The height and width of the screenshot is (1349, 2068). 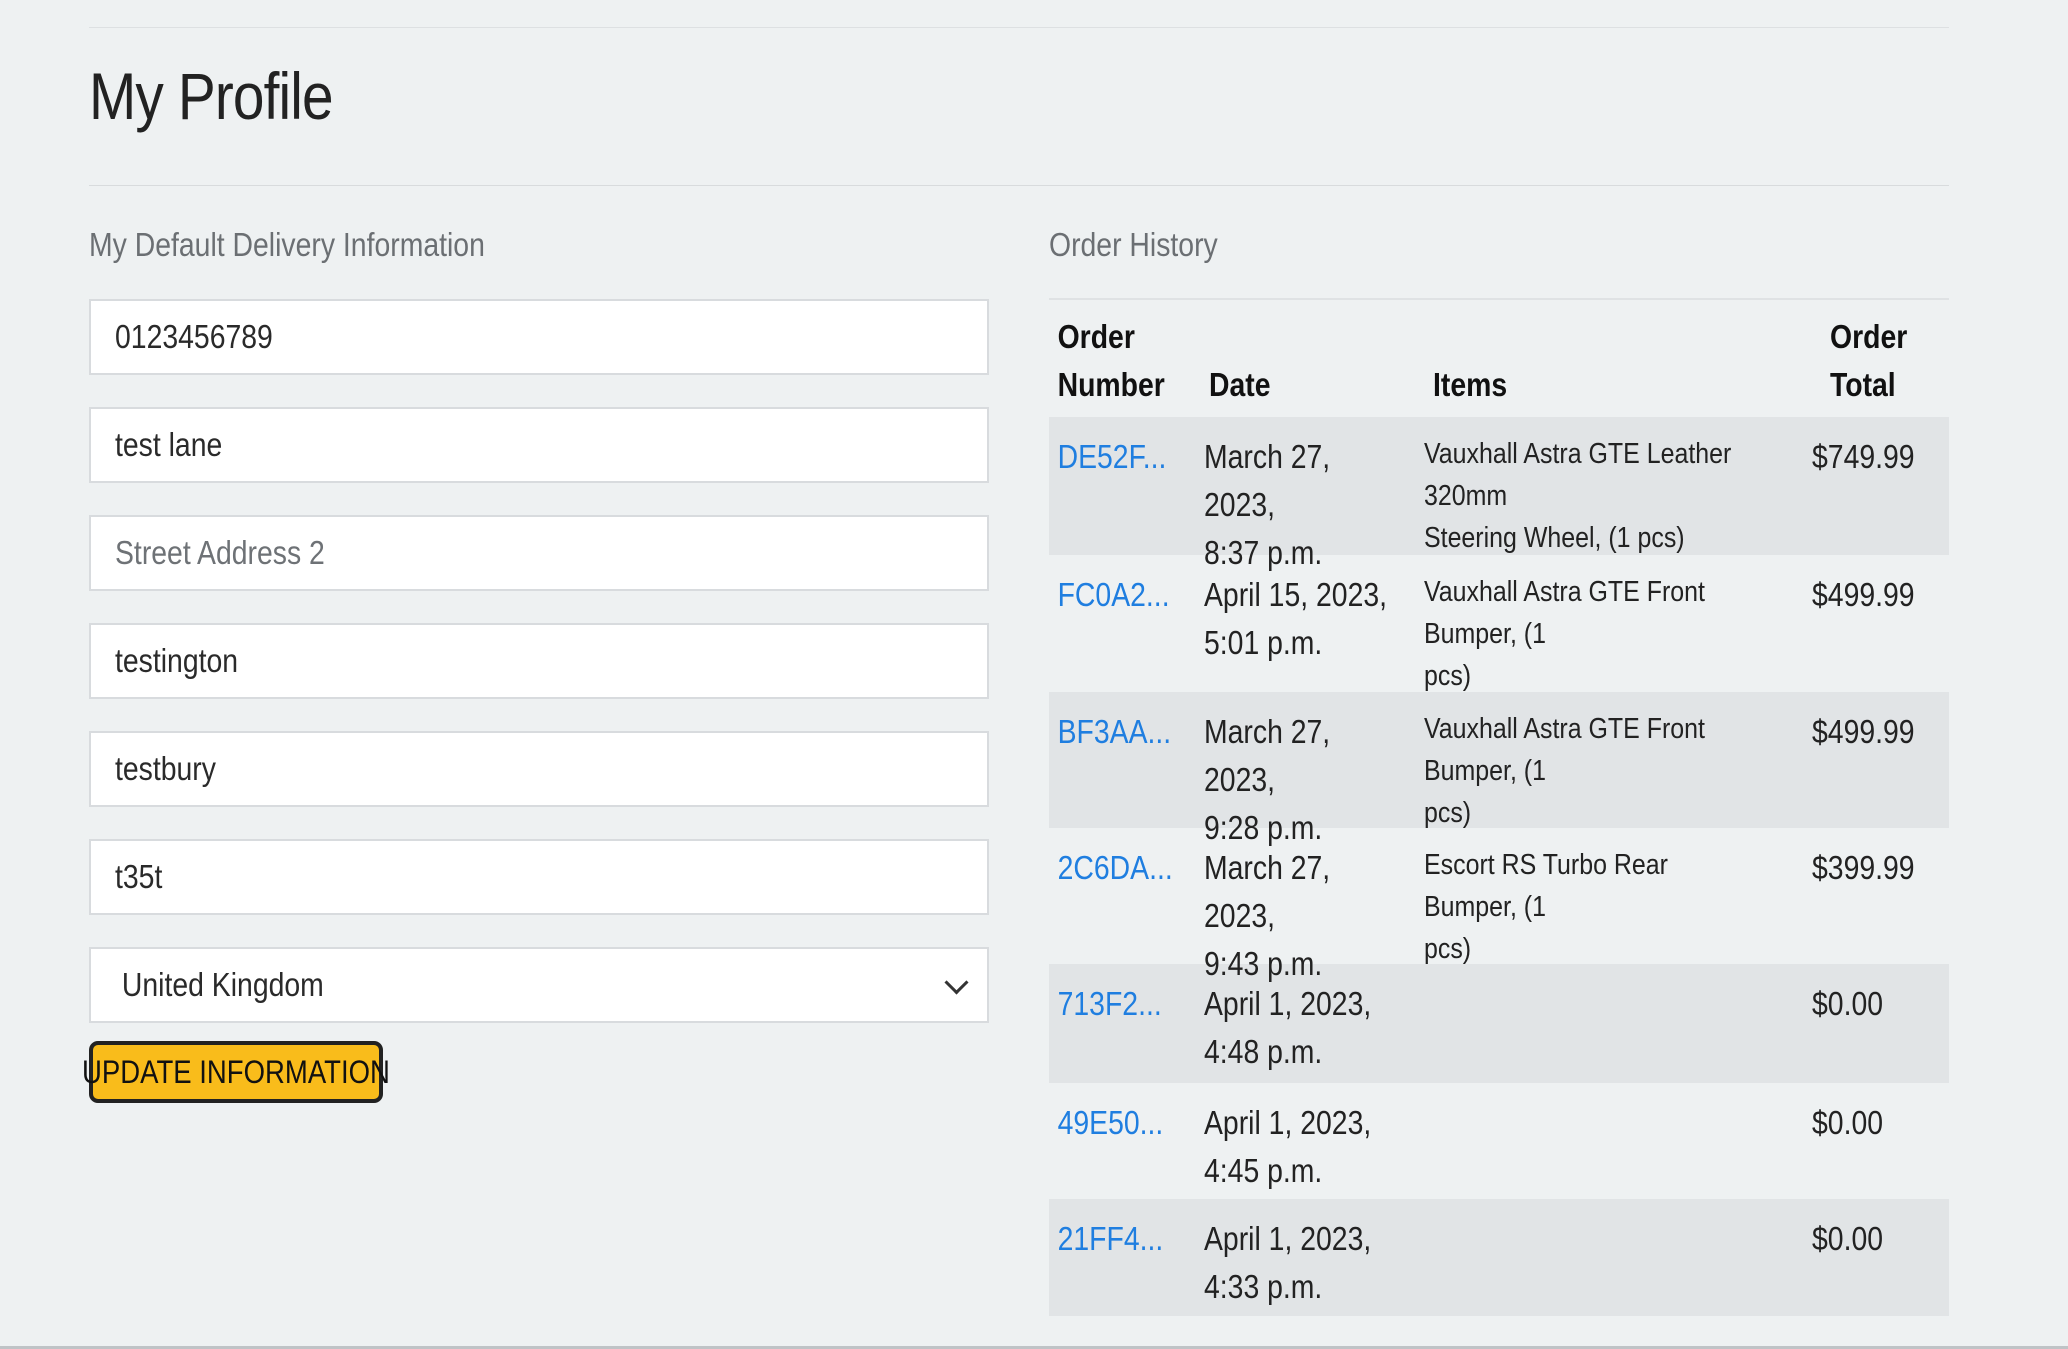 I want to click on column-header-order-total-line2: Total, so click(x=1863, y=384).